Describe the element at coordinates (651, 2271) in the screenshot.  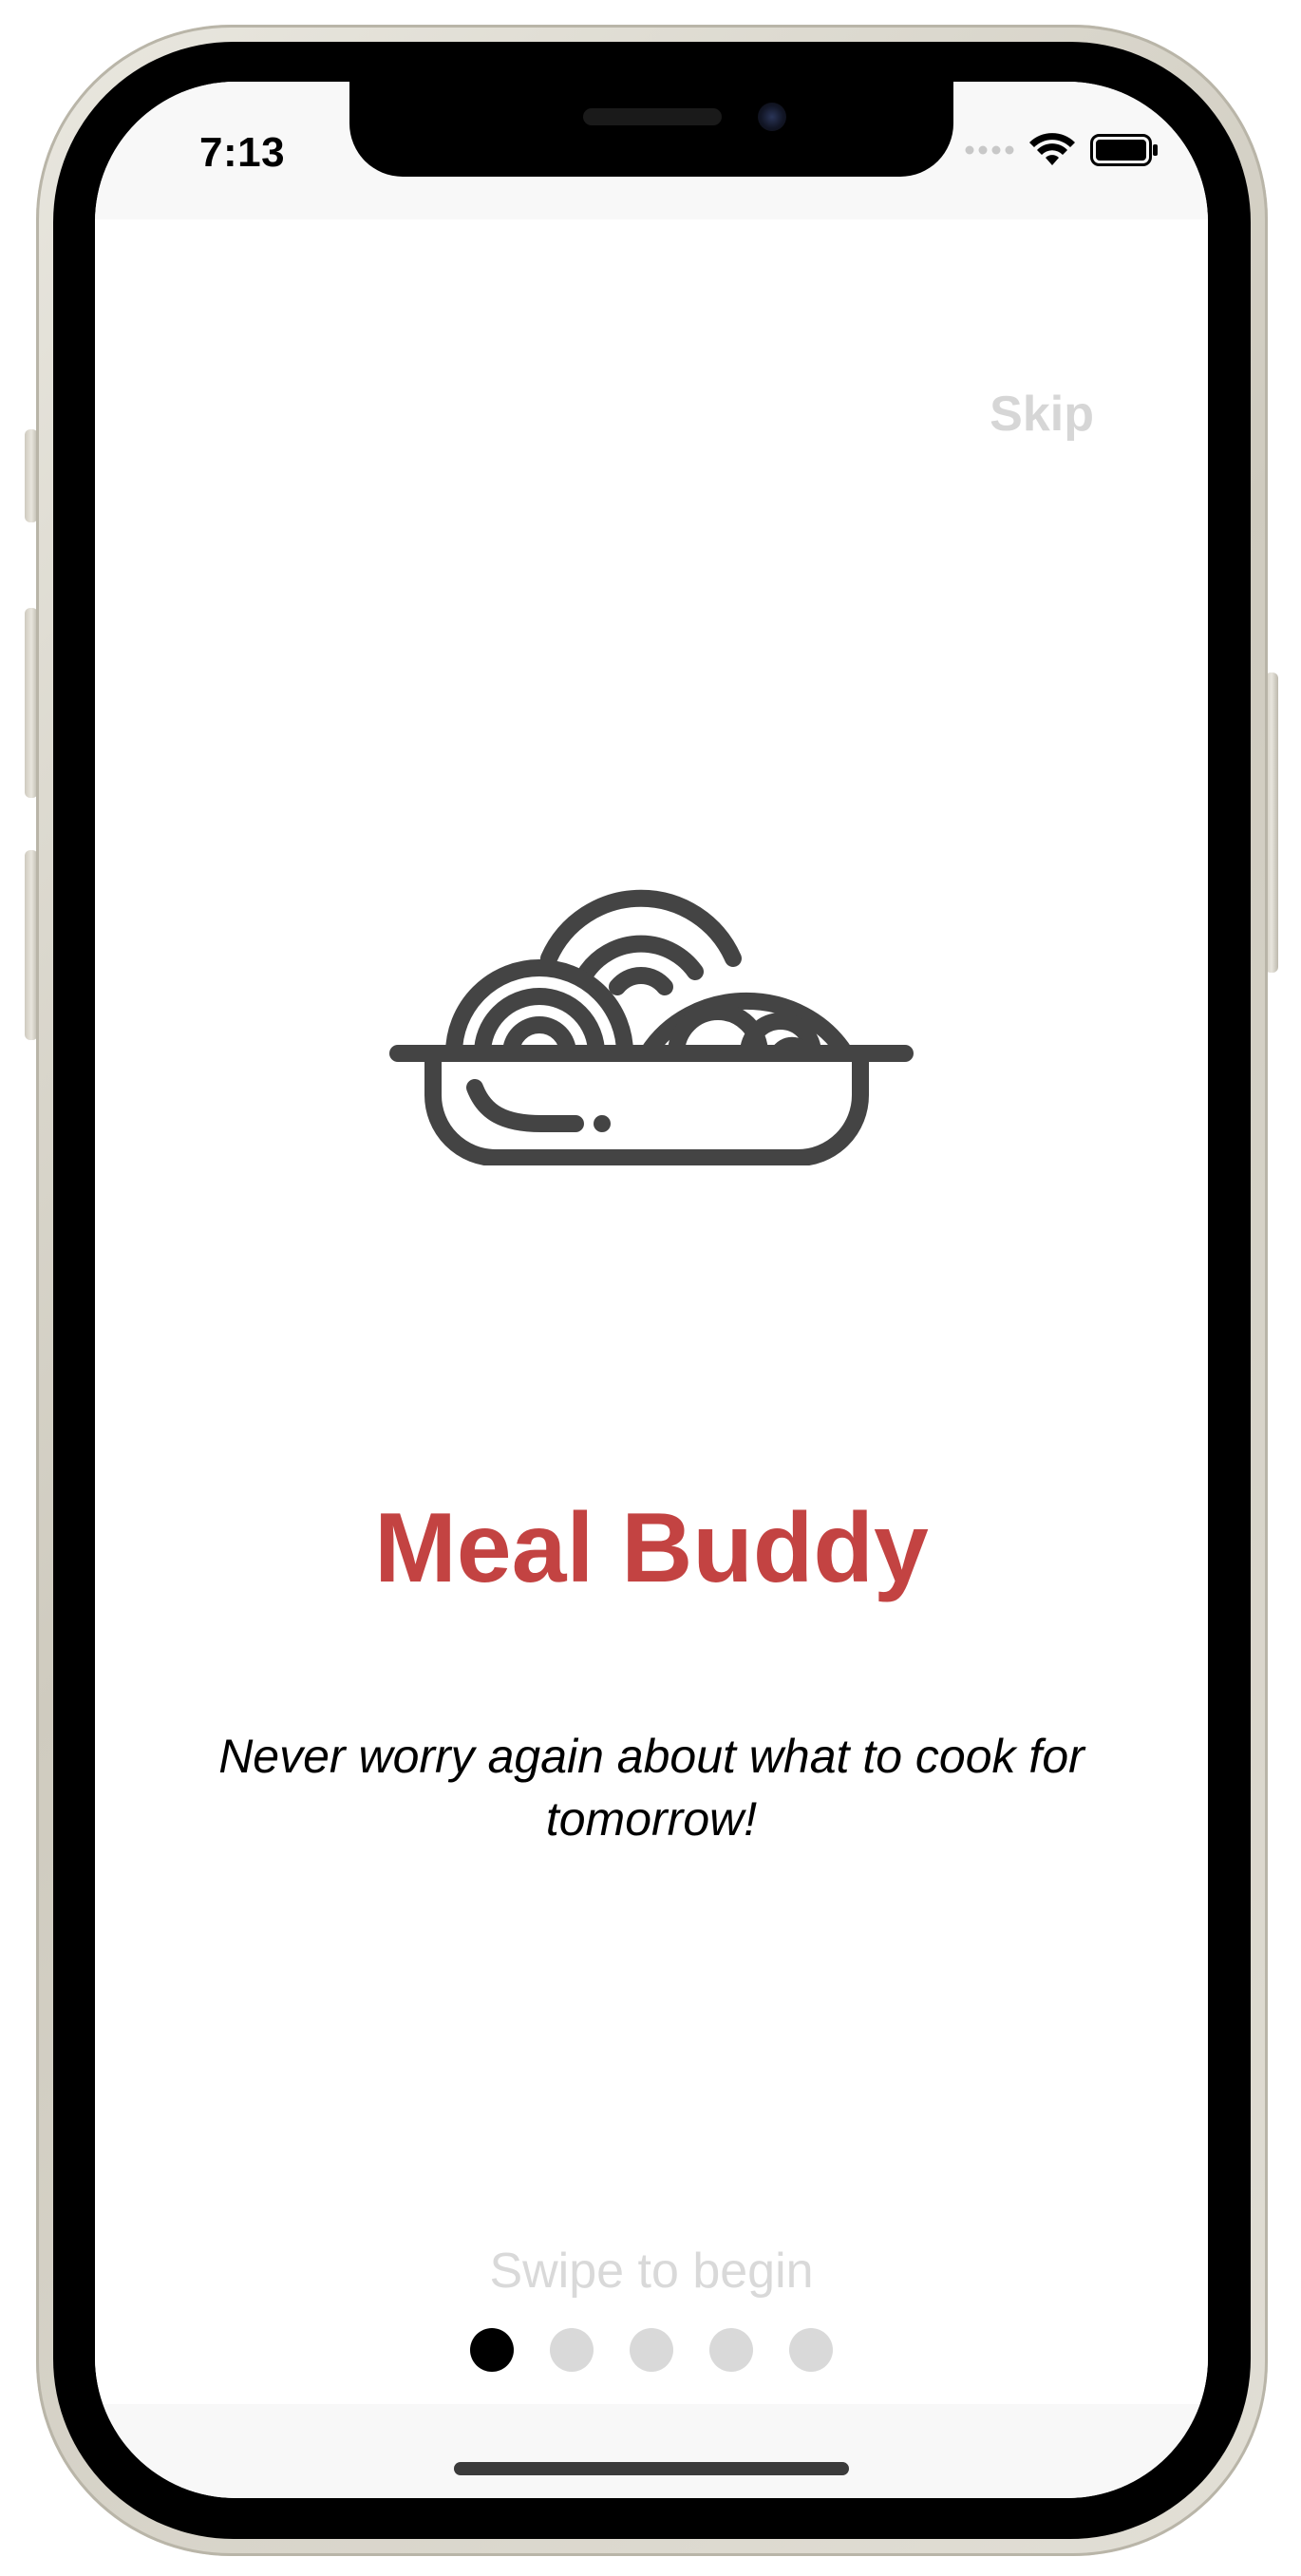
I see `swipe-hint: Swipe to begin` at that location.